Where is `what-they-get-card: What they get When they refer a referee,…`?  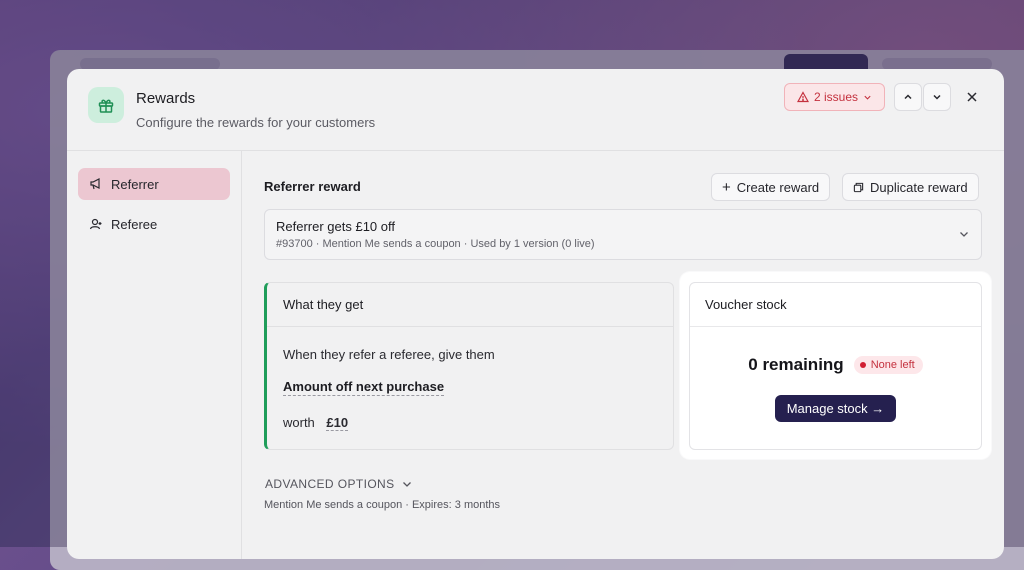
what-they-get-card: What they get When they refer a referee,… is located at coordinates (469, 366).